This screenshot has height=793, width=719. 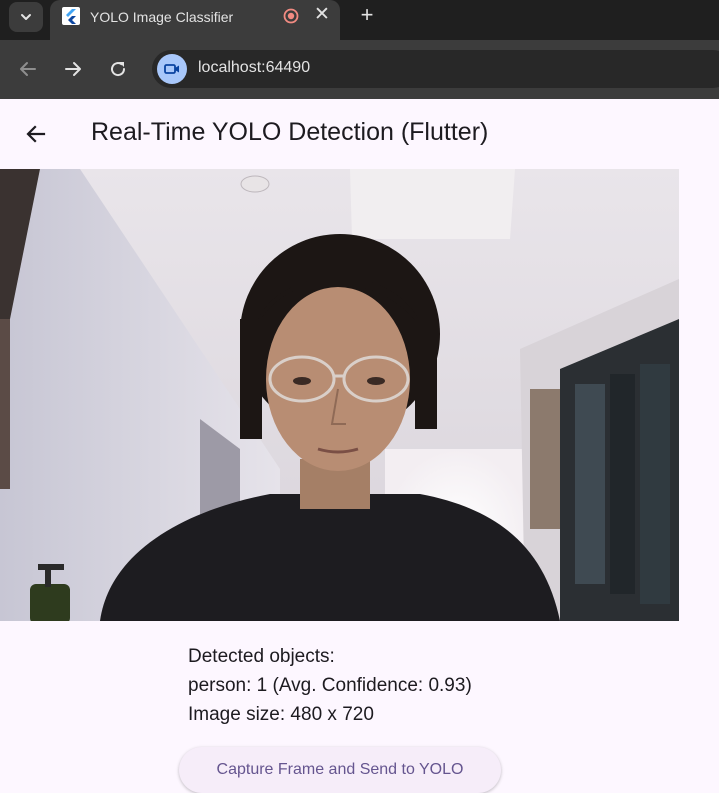 I want to click on tab-search-button, so click(x=26, y=17).